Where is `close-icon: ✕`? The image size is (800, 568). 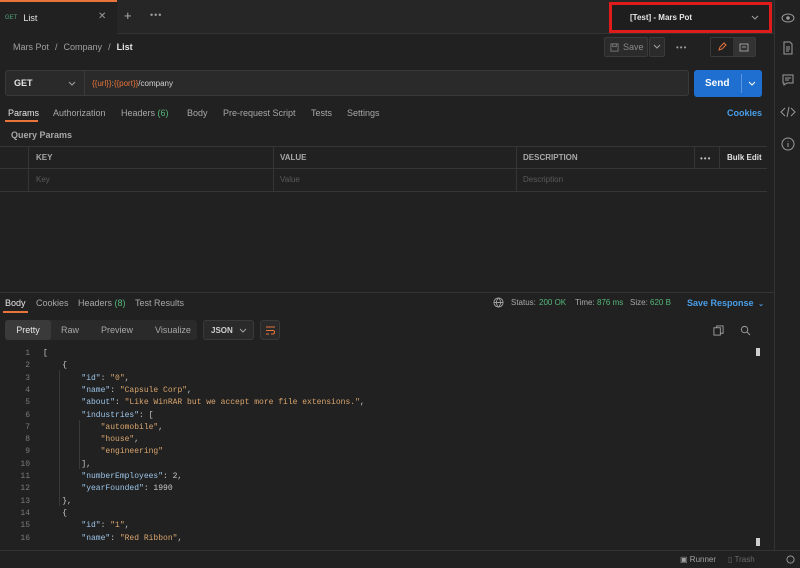 close-icon: ✕ is located at coordinates (102, 16).